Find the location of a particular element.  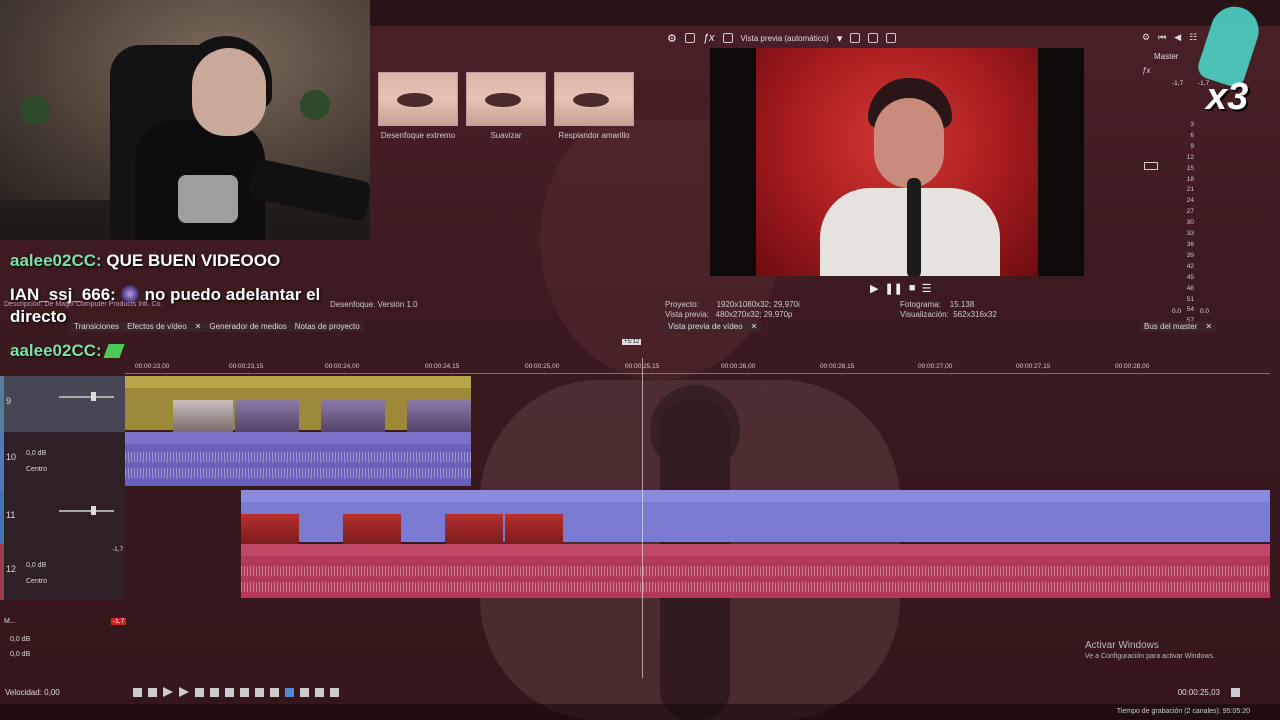

menu-icon: ☰ is located at coordinates (927, 288).